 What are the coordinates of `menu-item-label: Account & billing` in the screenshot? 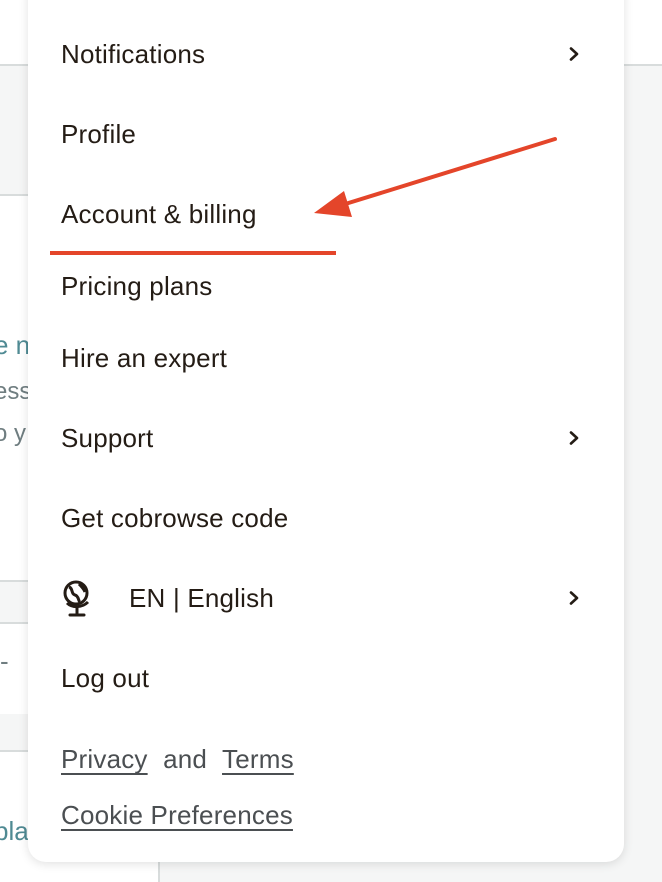 It's located at (159, 213).